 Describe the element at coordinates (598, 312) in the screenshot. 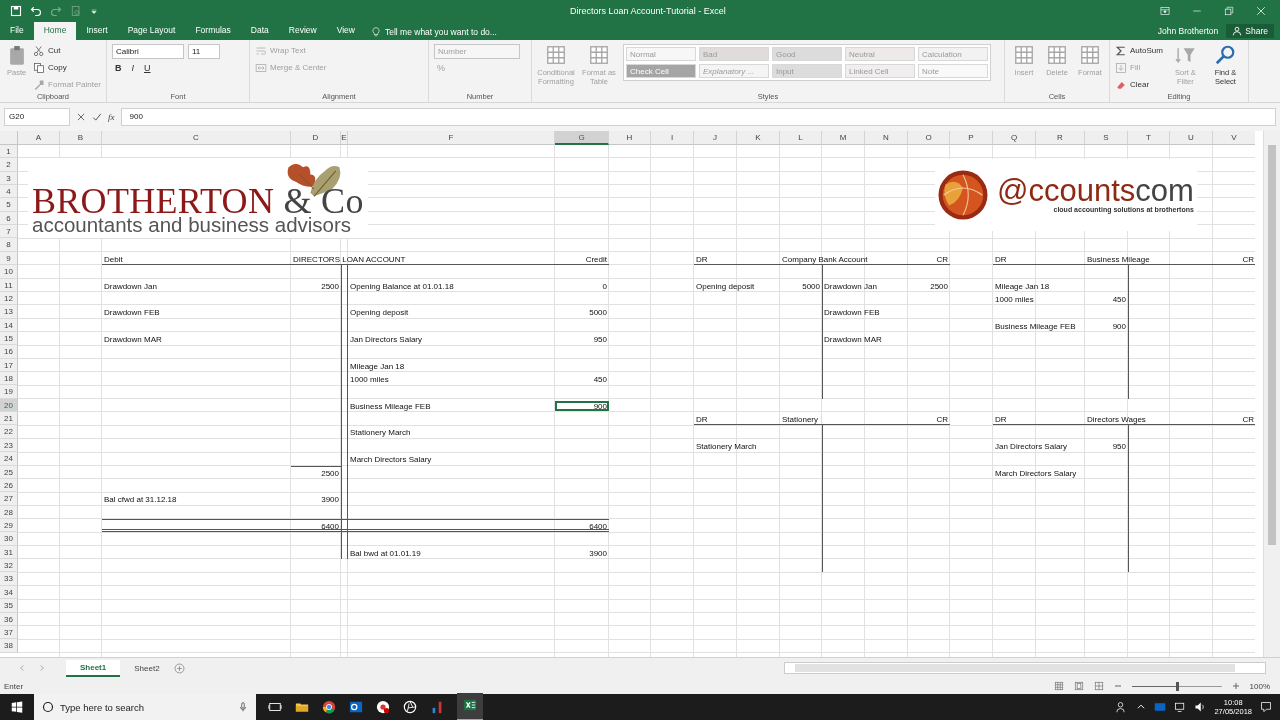

I see `table-cell-text: 5000` at that location.